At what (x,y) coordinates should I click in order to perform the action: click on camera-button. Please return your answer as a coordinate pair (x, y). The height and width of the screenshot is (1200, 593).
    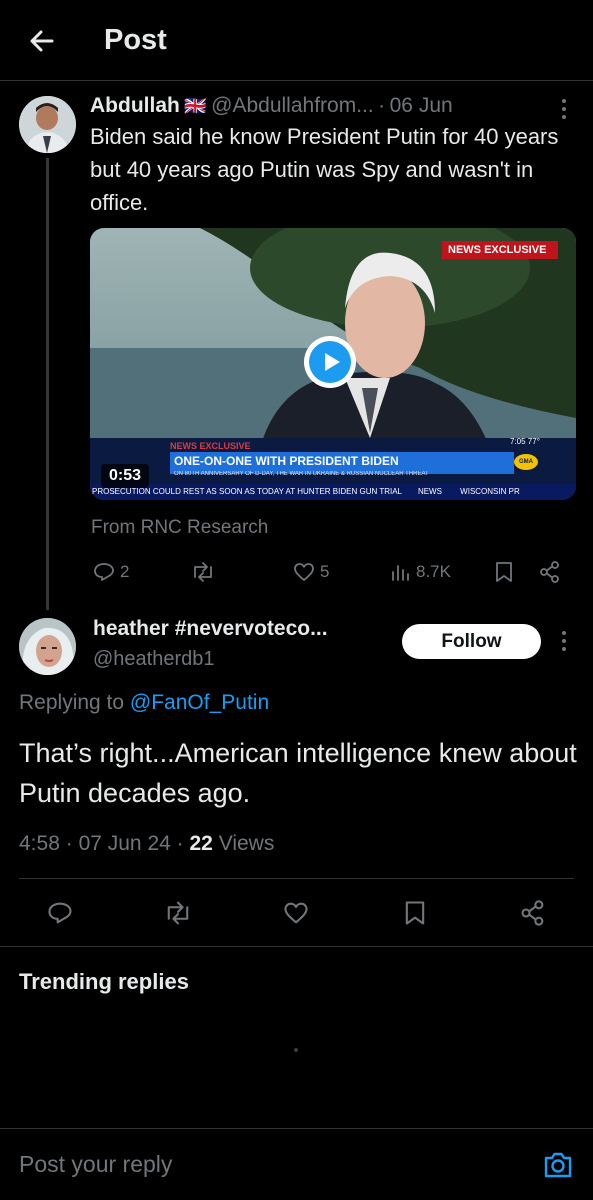
    Looking at the image, I should click on (558, 1165).